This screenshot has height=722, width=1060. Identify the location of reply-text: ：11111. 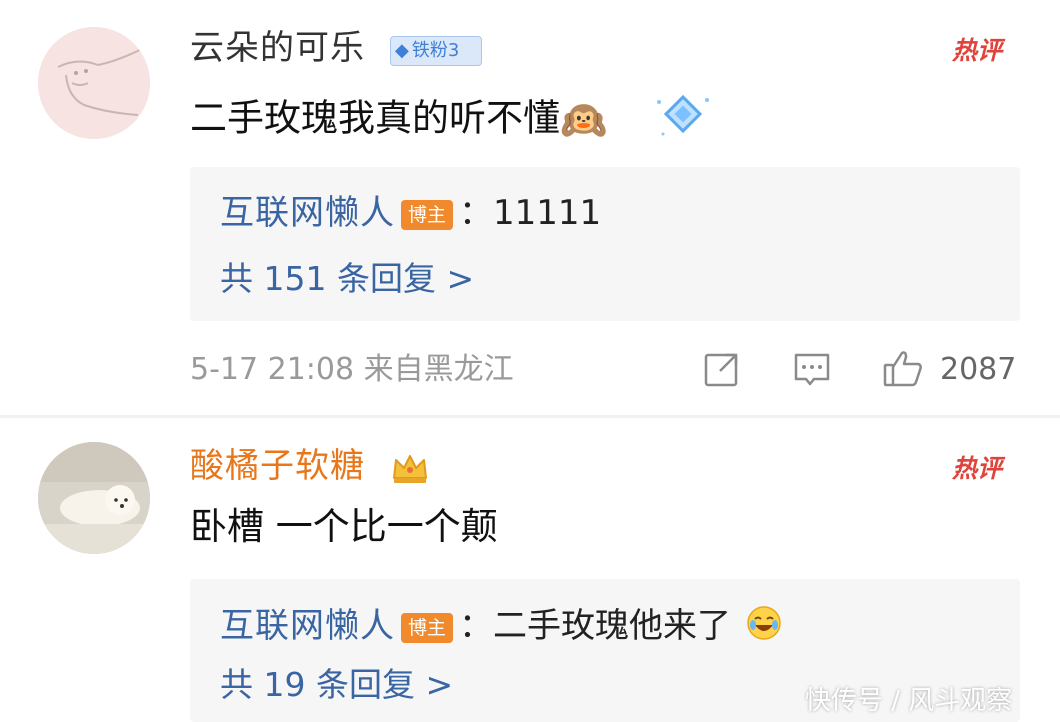
(530, 213).